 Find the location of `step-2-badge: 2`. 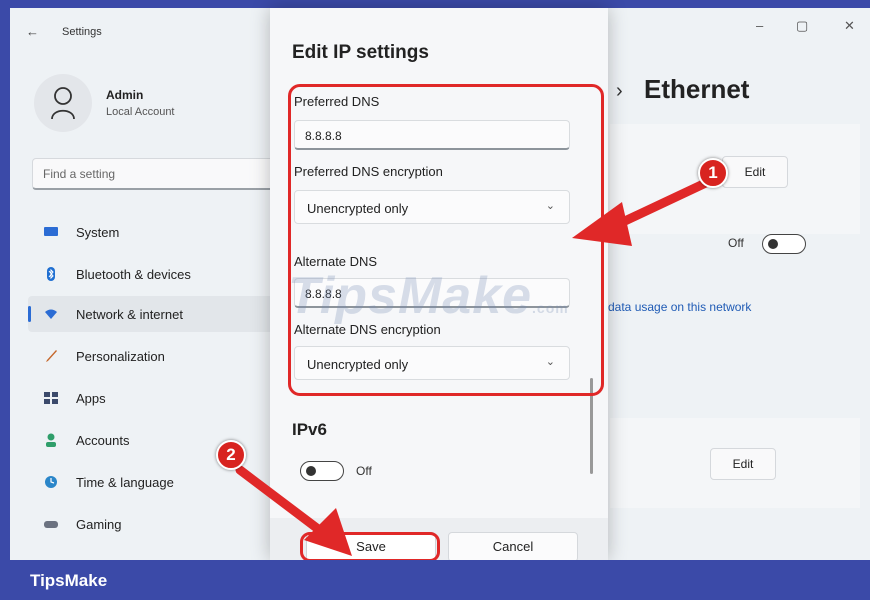

step-2-badge: 2 is located at coordinates (231, 455).